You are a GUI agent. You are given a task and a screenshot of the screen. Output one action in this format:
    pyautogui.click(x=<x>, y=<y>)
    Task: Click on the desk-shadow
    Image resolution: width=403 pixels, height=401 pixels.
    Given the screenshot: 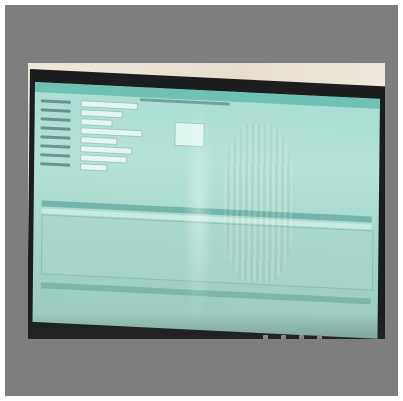 What is the action you would take?
    pyautogui.click(x=206, y=326)
    